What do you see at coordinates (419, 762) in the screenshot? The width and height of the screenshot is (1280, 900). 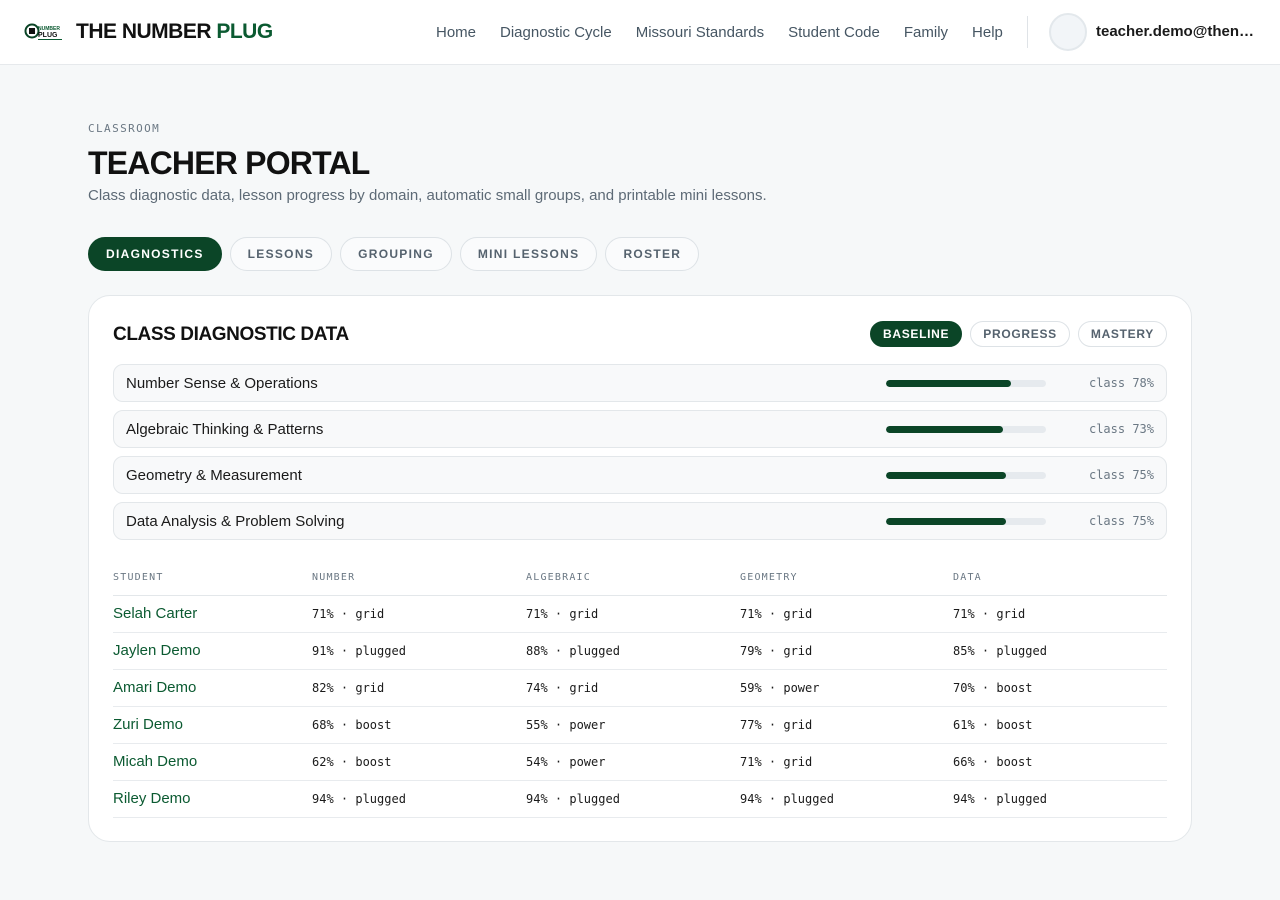 I see `score-number: 62% · boost` at bounding box center [419, 762].